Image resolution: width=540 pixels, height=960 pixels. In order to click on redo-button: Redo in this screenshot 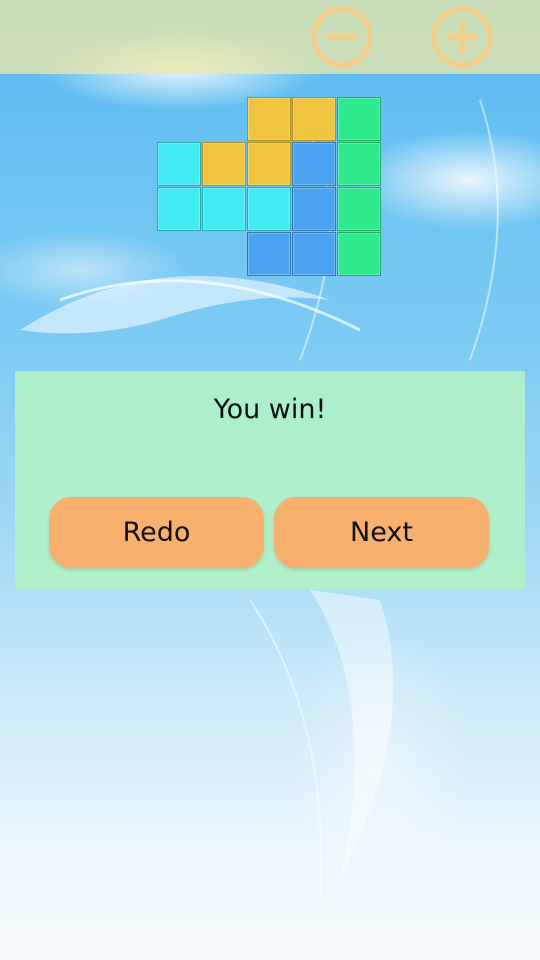, I will do `click(156, 532)`.